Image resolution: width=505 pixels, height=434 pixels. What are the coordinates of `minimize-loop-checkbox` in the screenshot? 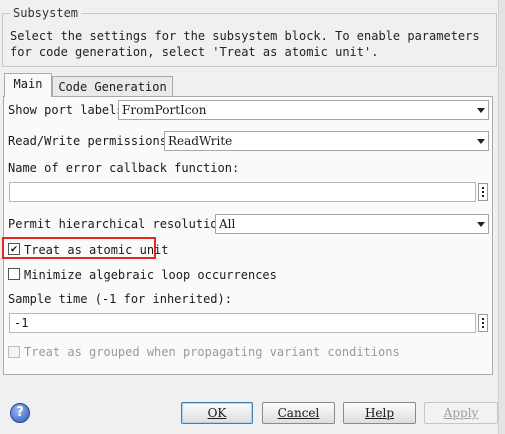 It's located at (14, 274).